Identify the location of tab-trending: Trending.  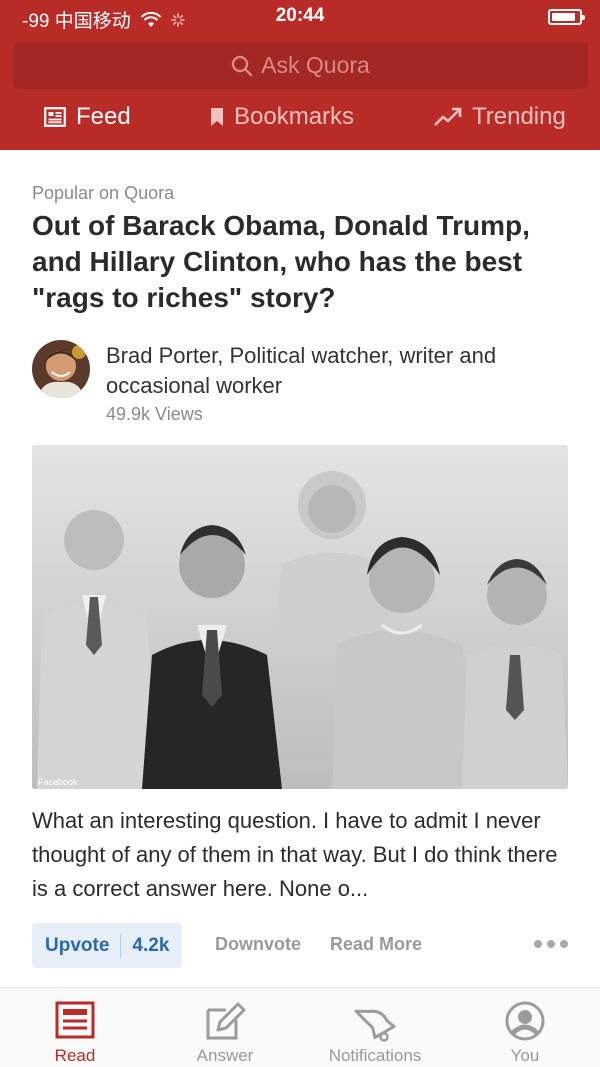
(500, 117).